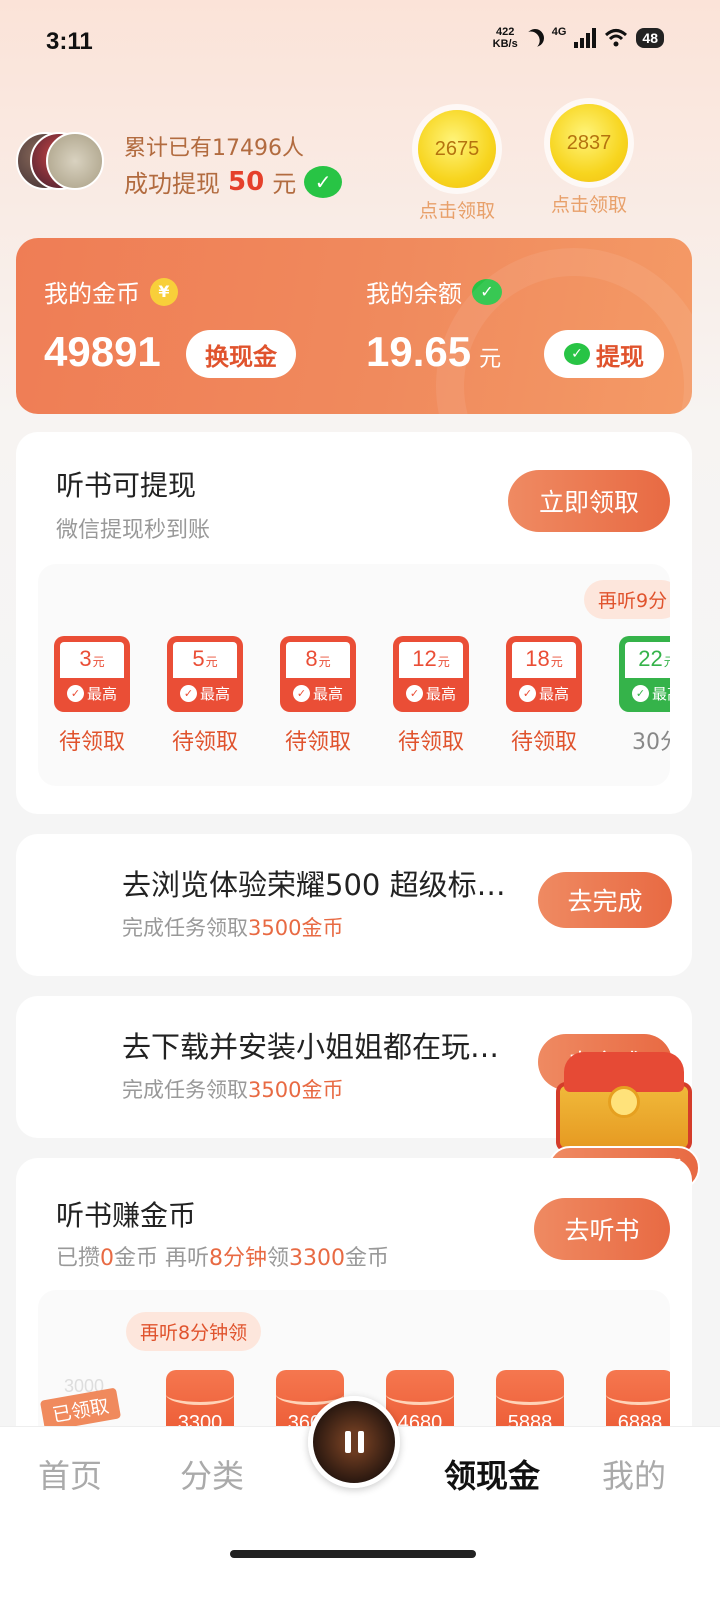 This screenshot has height=1600, width=720. Describe the element at coordinates (457, 149) in the screenshot. I see `coin-bubble-value: 2675` at that location.